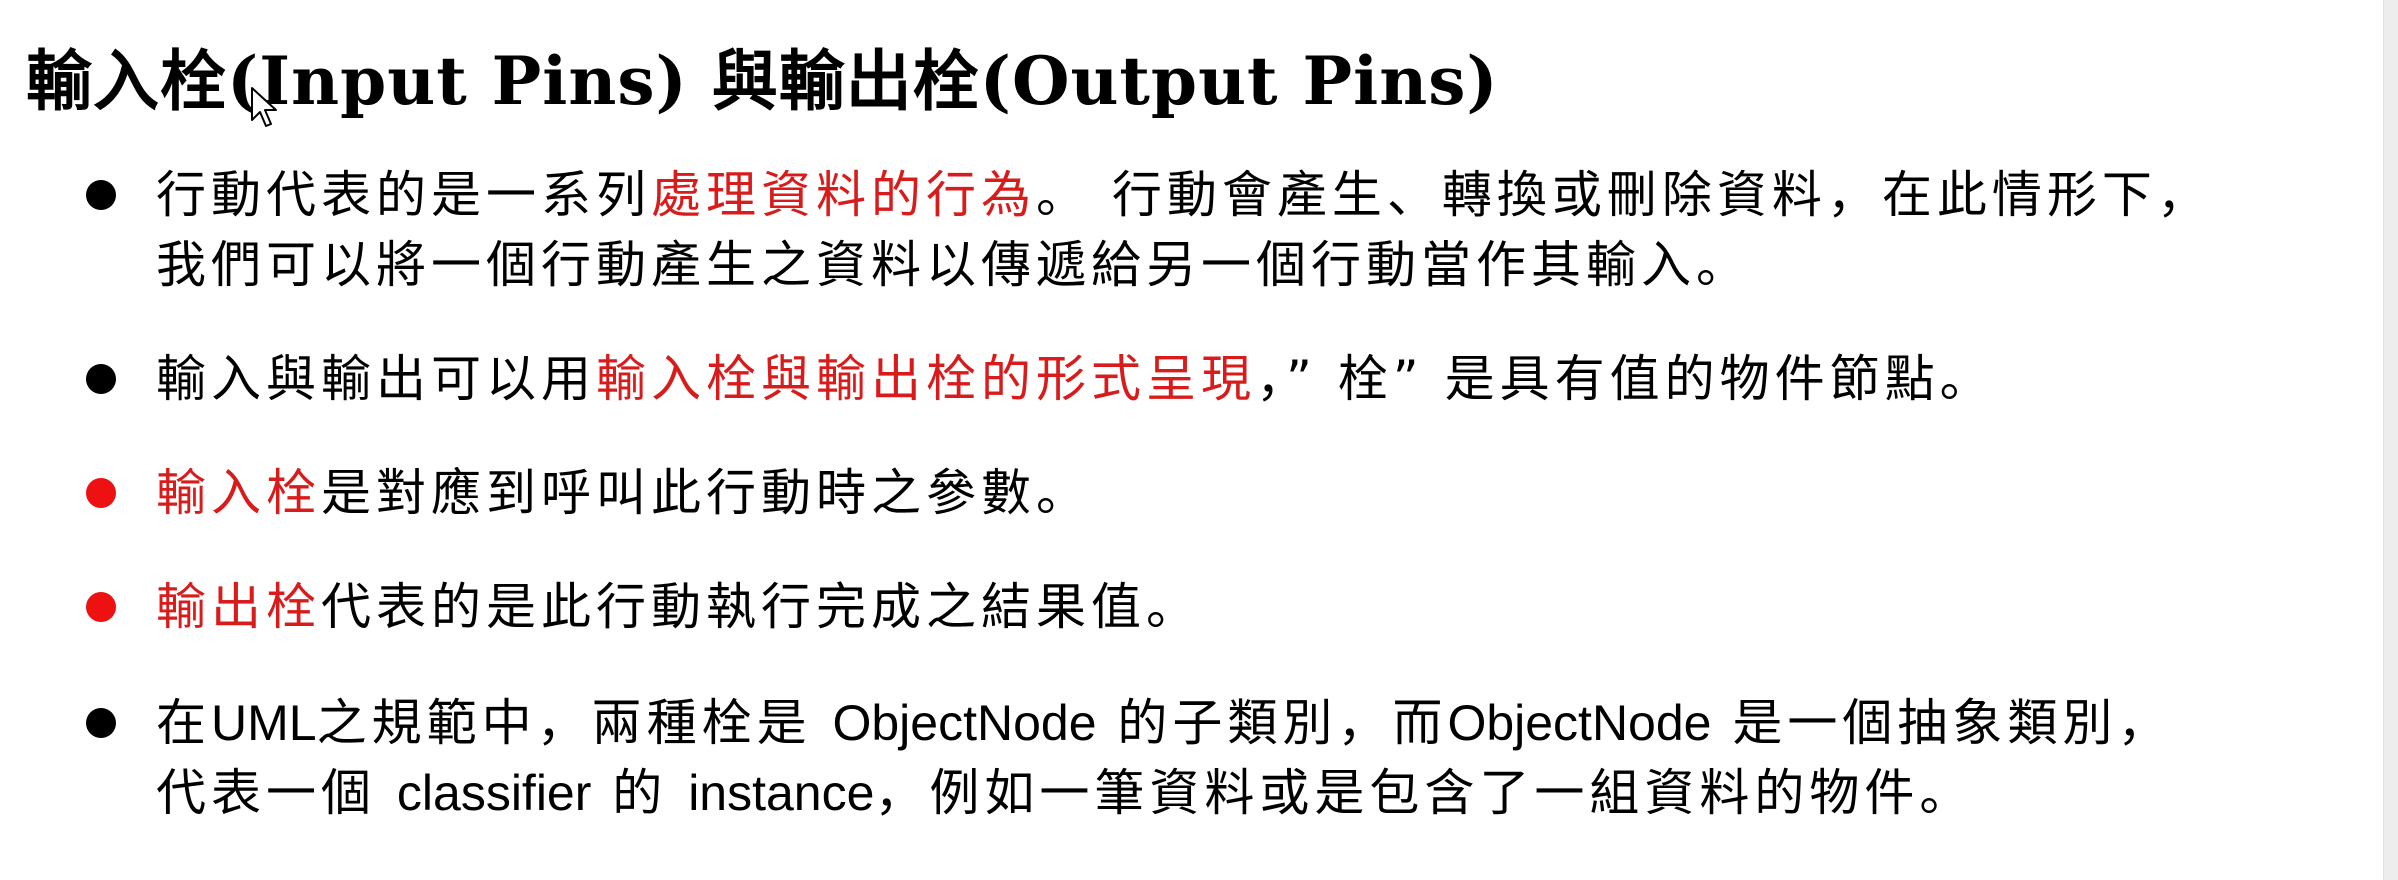 This screenshot has height=880, width=2398. I want to click on bullet-3-text-b: 是對應到呼叫此行動時之參數。, so click(706, 493).